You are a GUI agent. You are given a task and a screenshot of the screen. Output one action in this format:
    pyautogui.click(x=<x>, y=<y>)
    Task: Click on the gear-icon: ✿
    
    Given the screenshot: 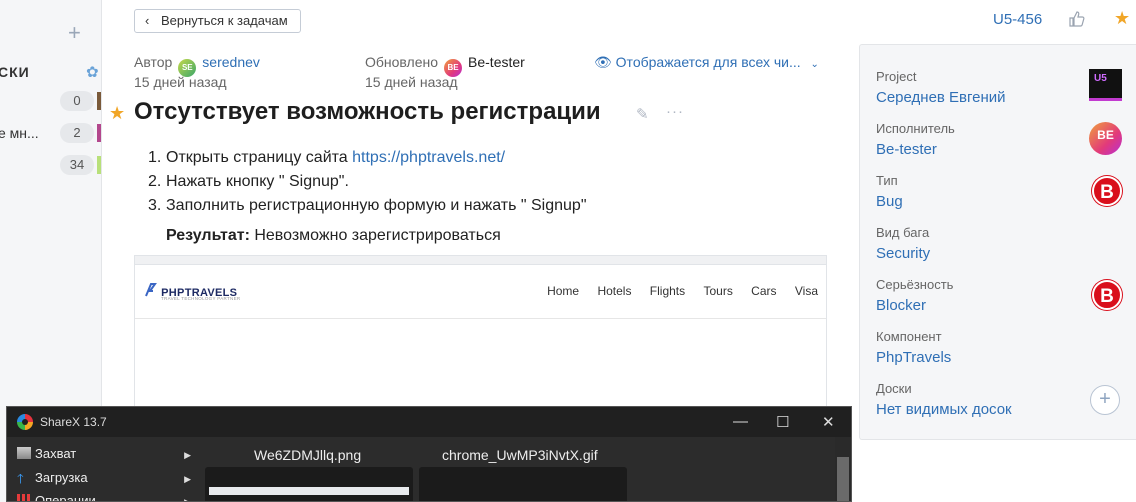 What is the action you would take?
    pyautogui.click(x=92, y=72)
    